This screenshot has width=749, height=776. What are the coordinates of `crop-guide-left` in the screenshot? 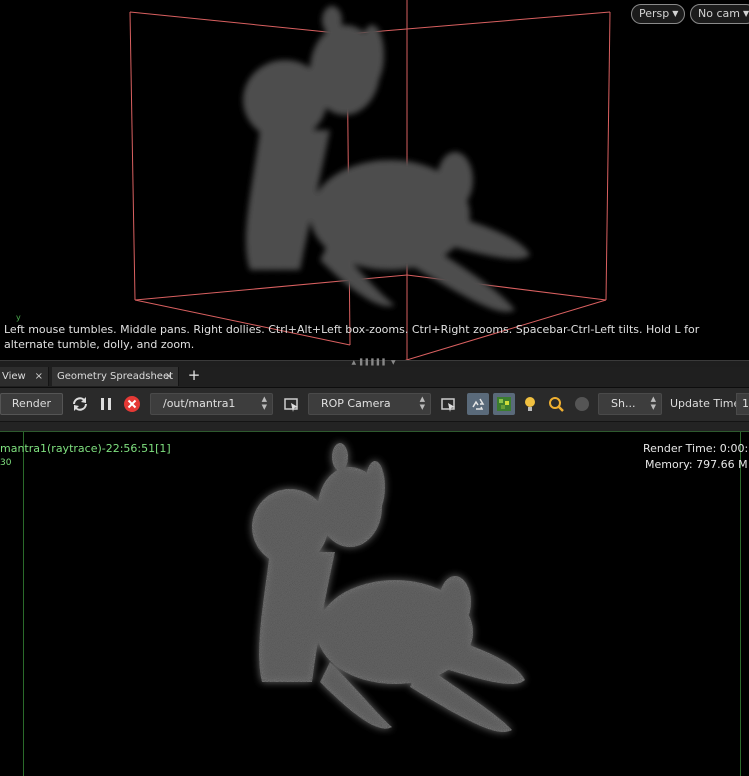 It's located at (23, 604).